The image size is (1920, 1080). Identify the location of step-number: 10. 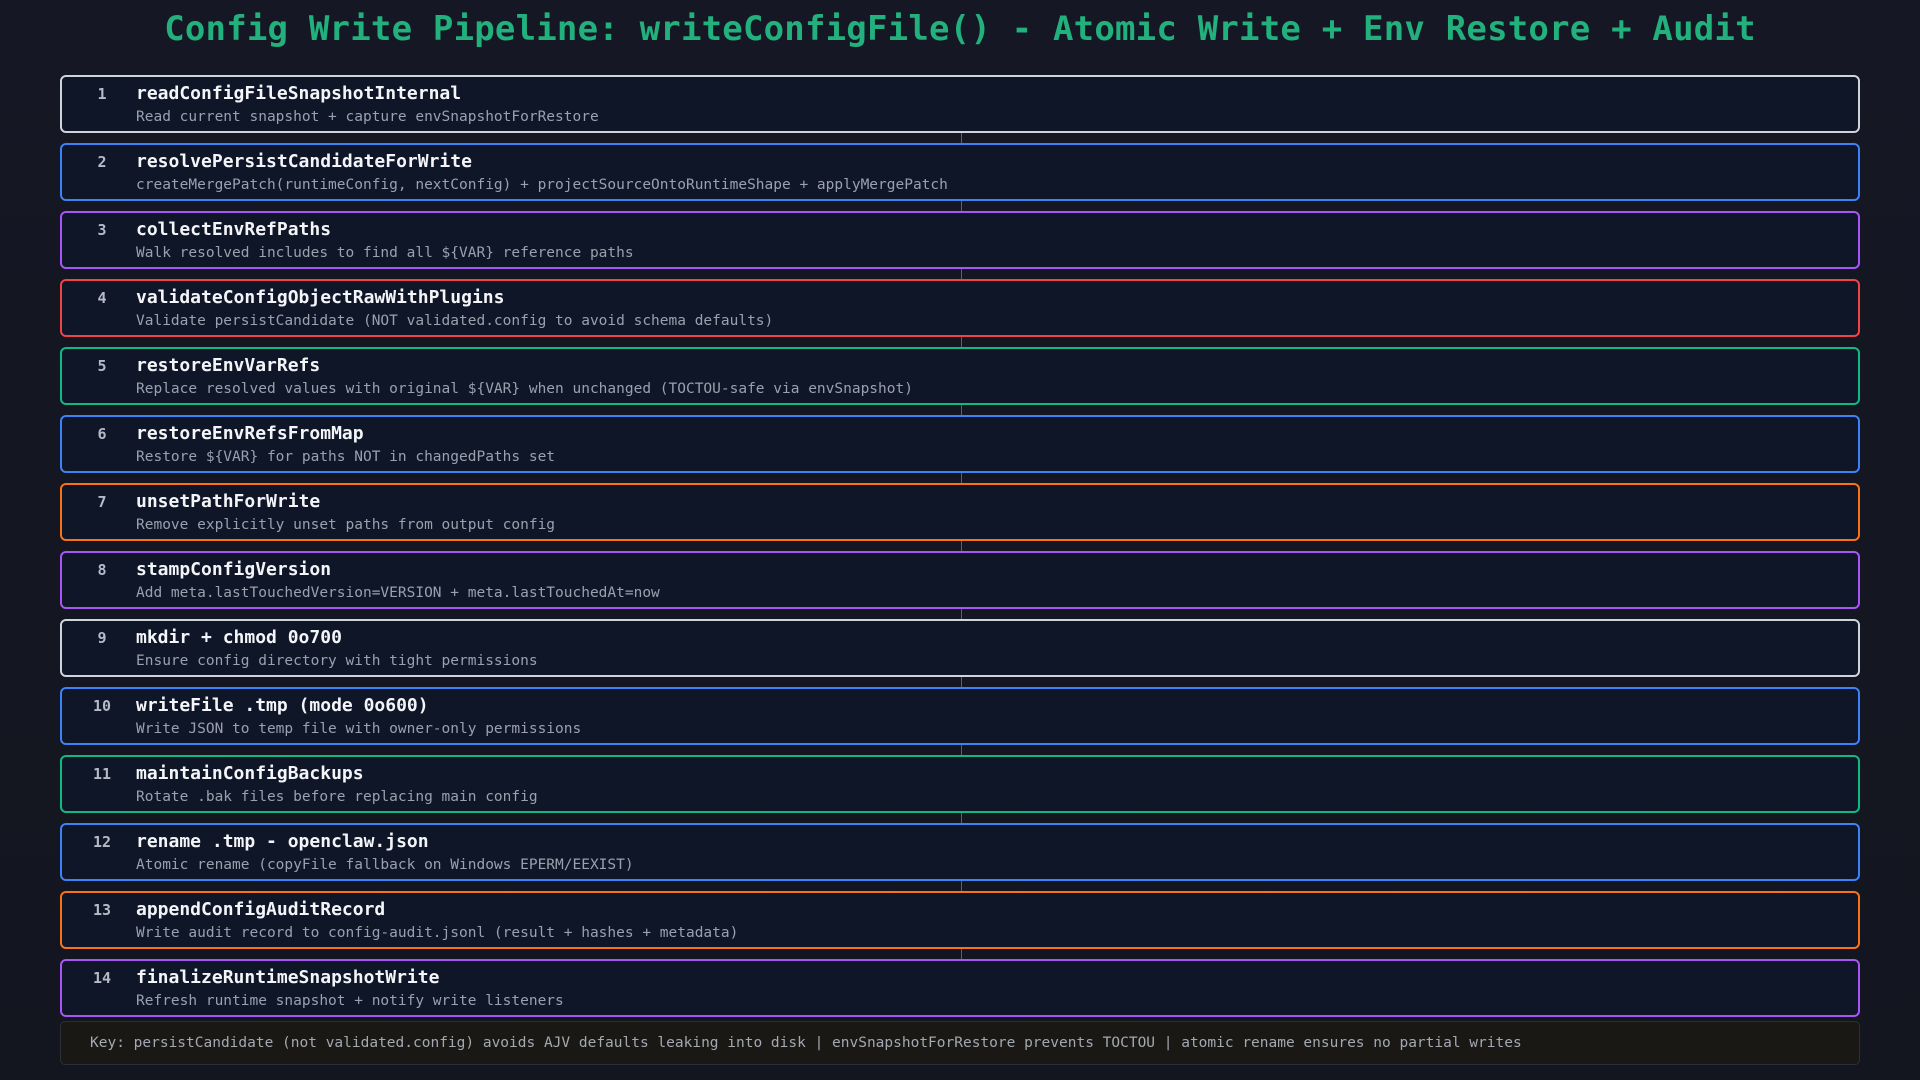
(102, 706).